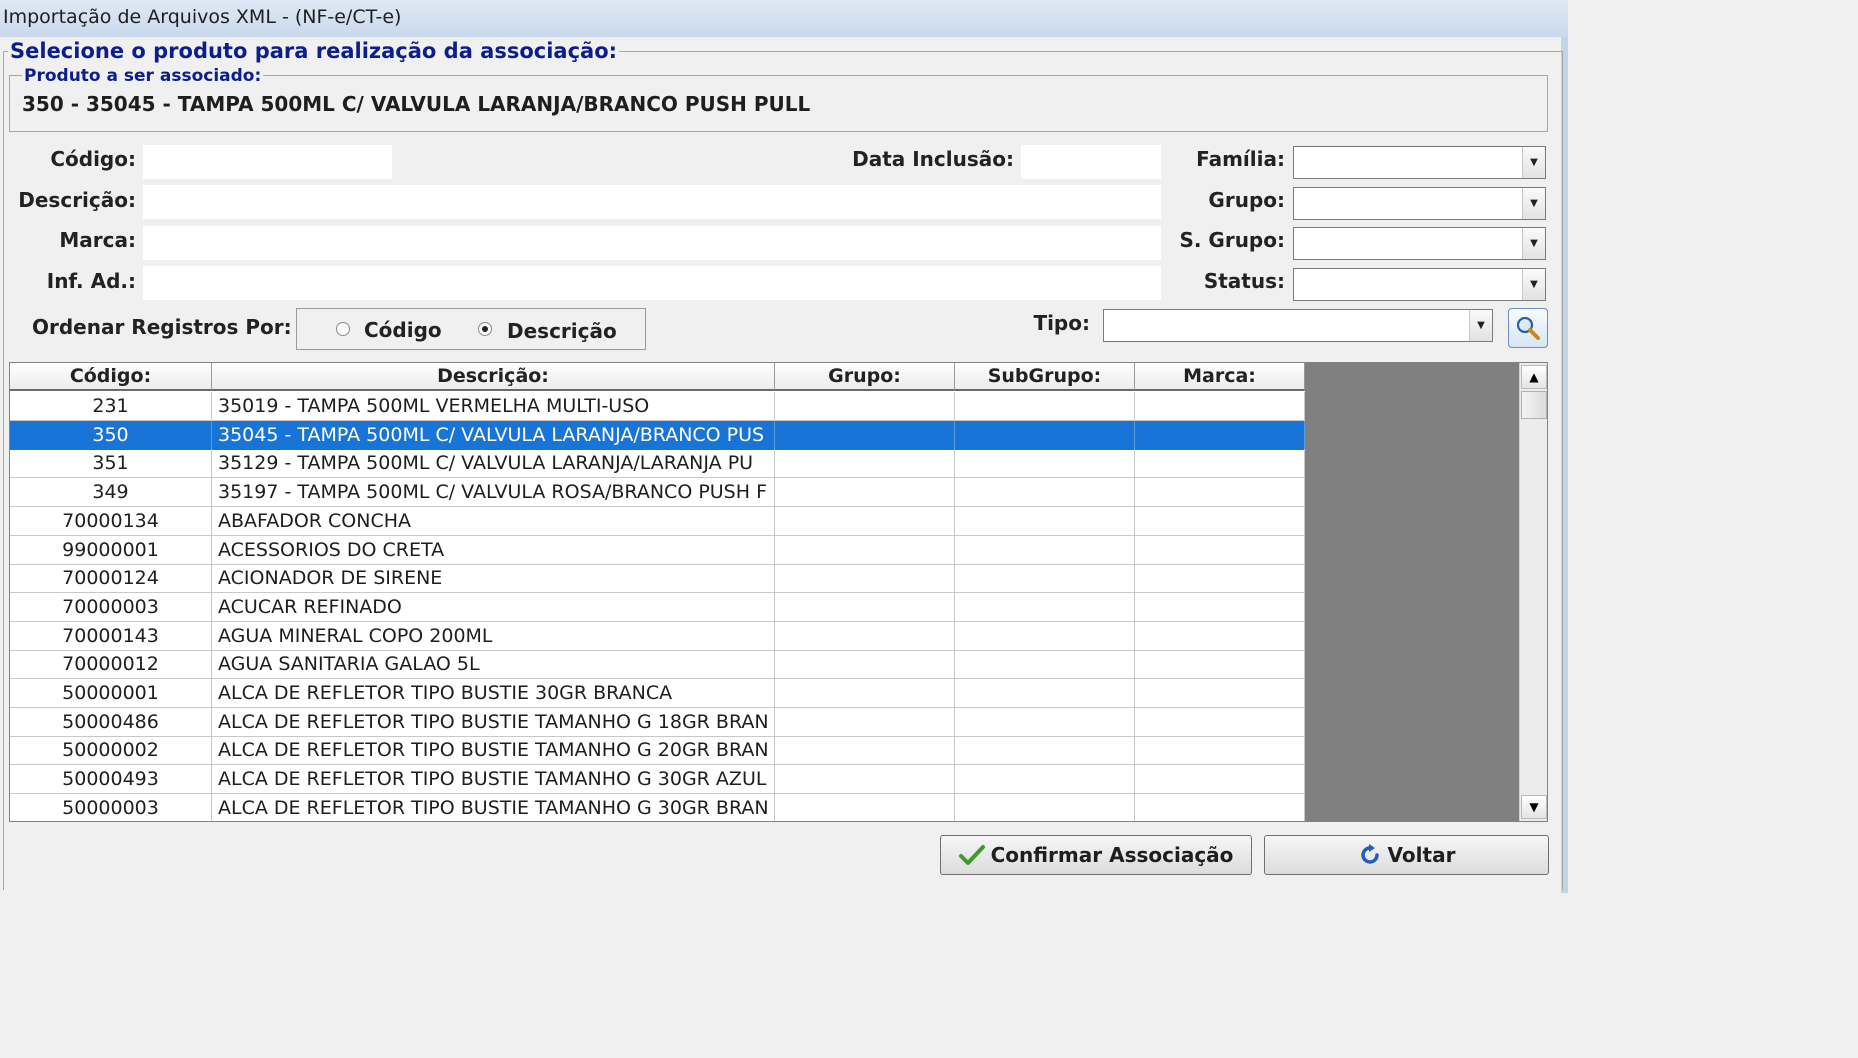 The width and height of the screenshot is (1858, 1058). What do you see at coordinates (1533, 592) in the screenshot?
I see `grid-vertical-scrollbar: ▲ ▼` at bounding box center [1533, 592].